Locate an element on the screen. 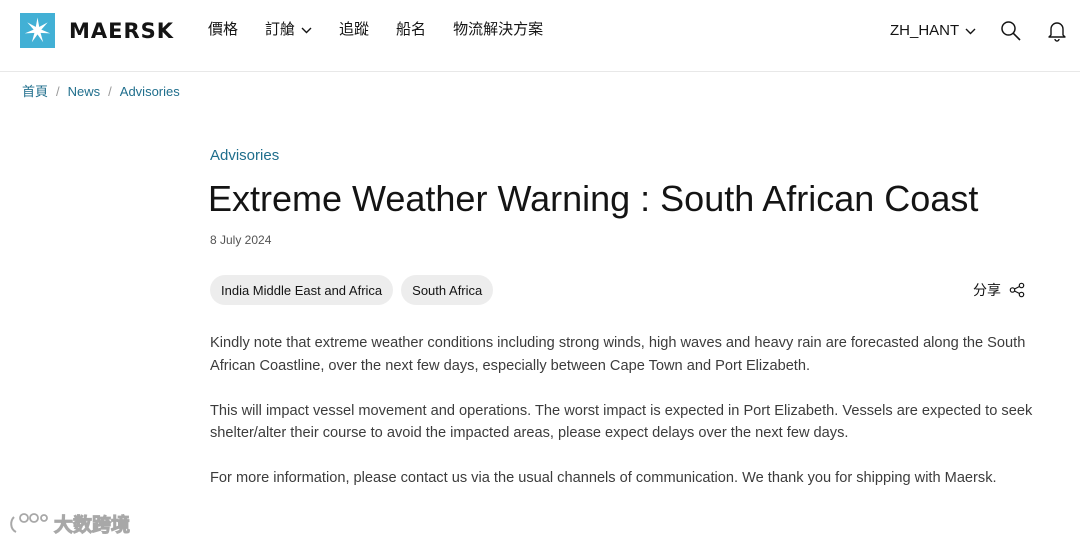 This screenshot has width=1080, height=544. notifications-button is located at coordinates (1057, 33).